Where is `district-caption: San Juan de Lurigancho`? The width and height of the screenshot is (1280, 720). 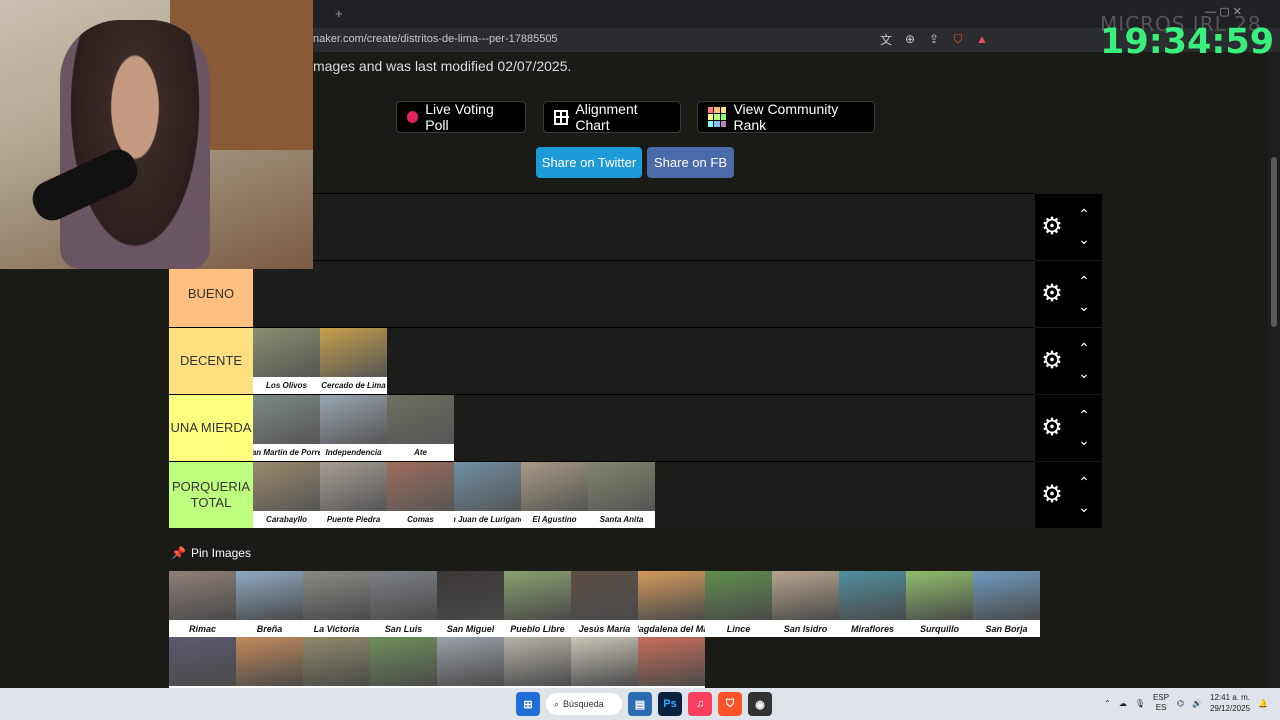 district-caption: San Juan de Lurigancho is located at coordinates (487, 519).